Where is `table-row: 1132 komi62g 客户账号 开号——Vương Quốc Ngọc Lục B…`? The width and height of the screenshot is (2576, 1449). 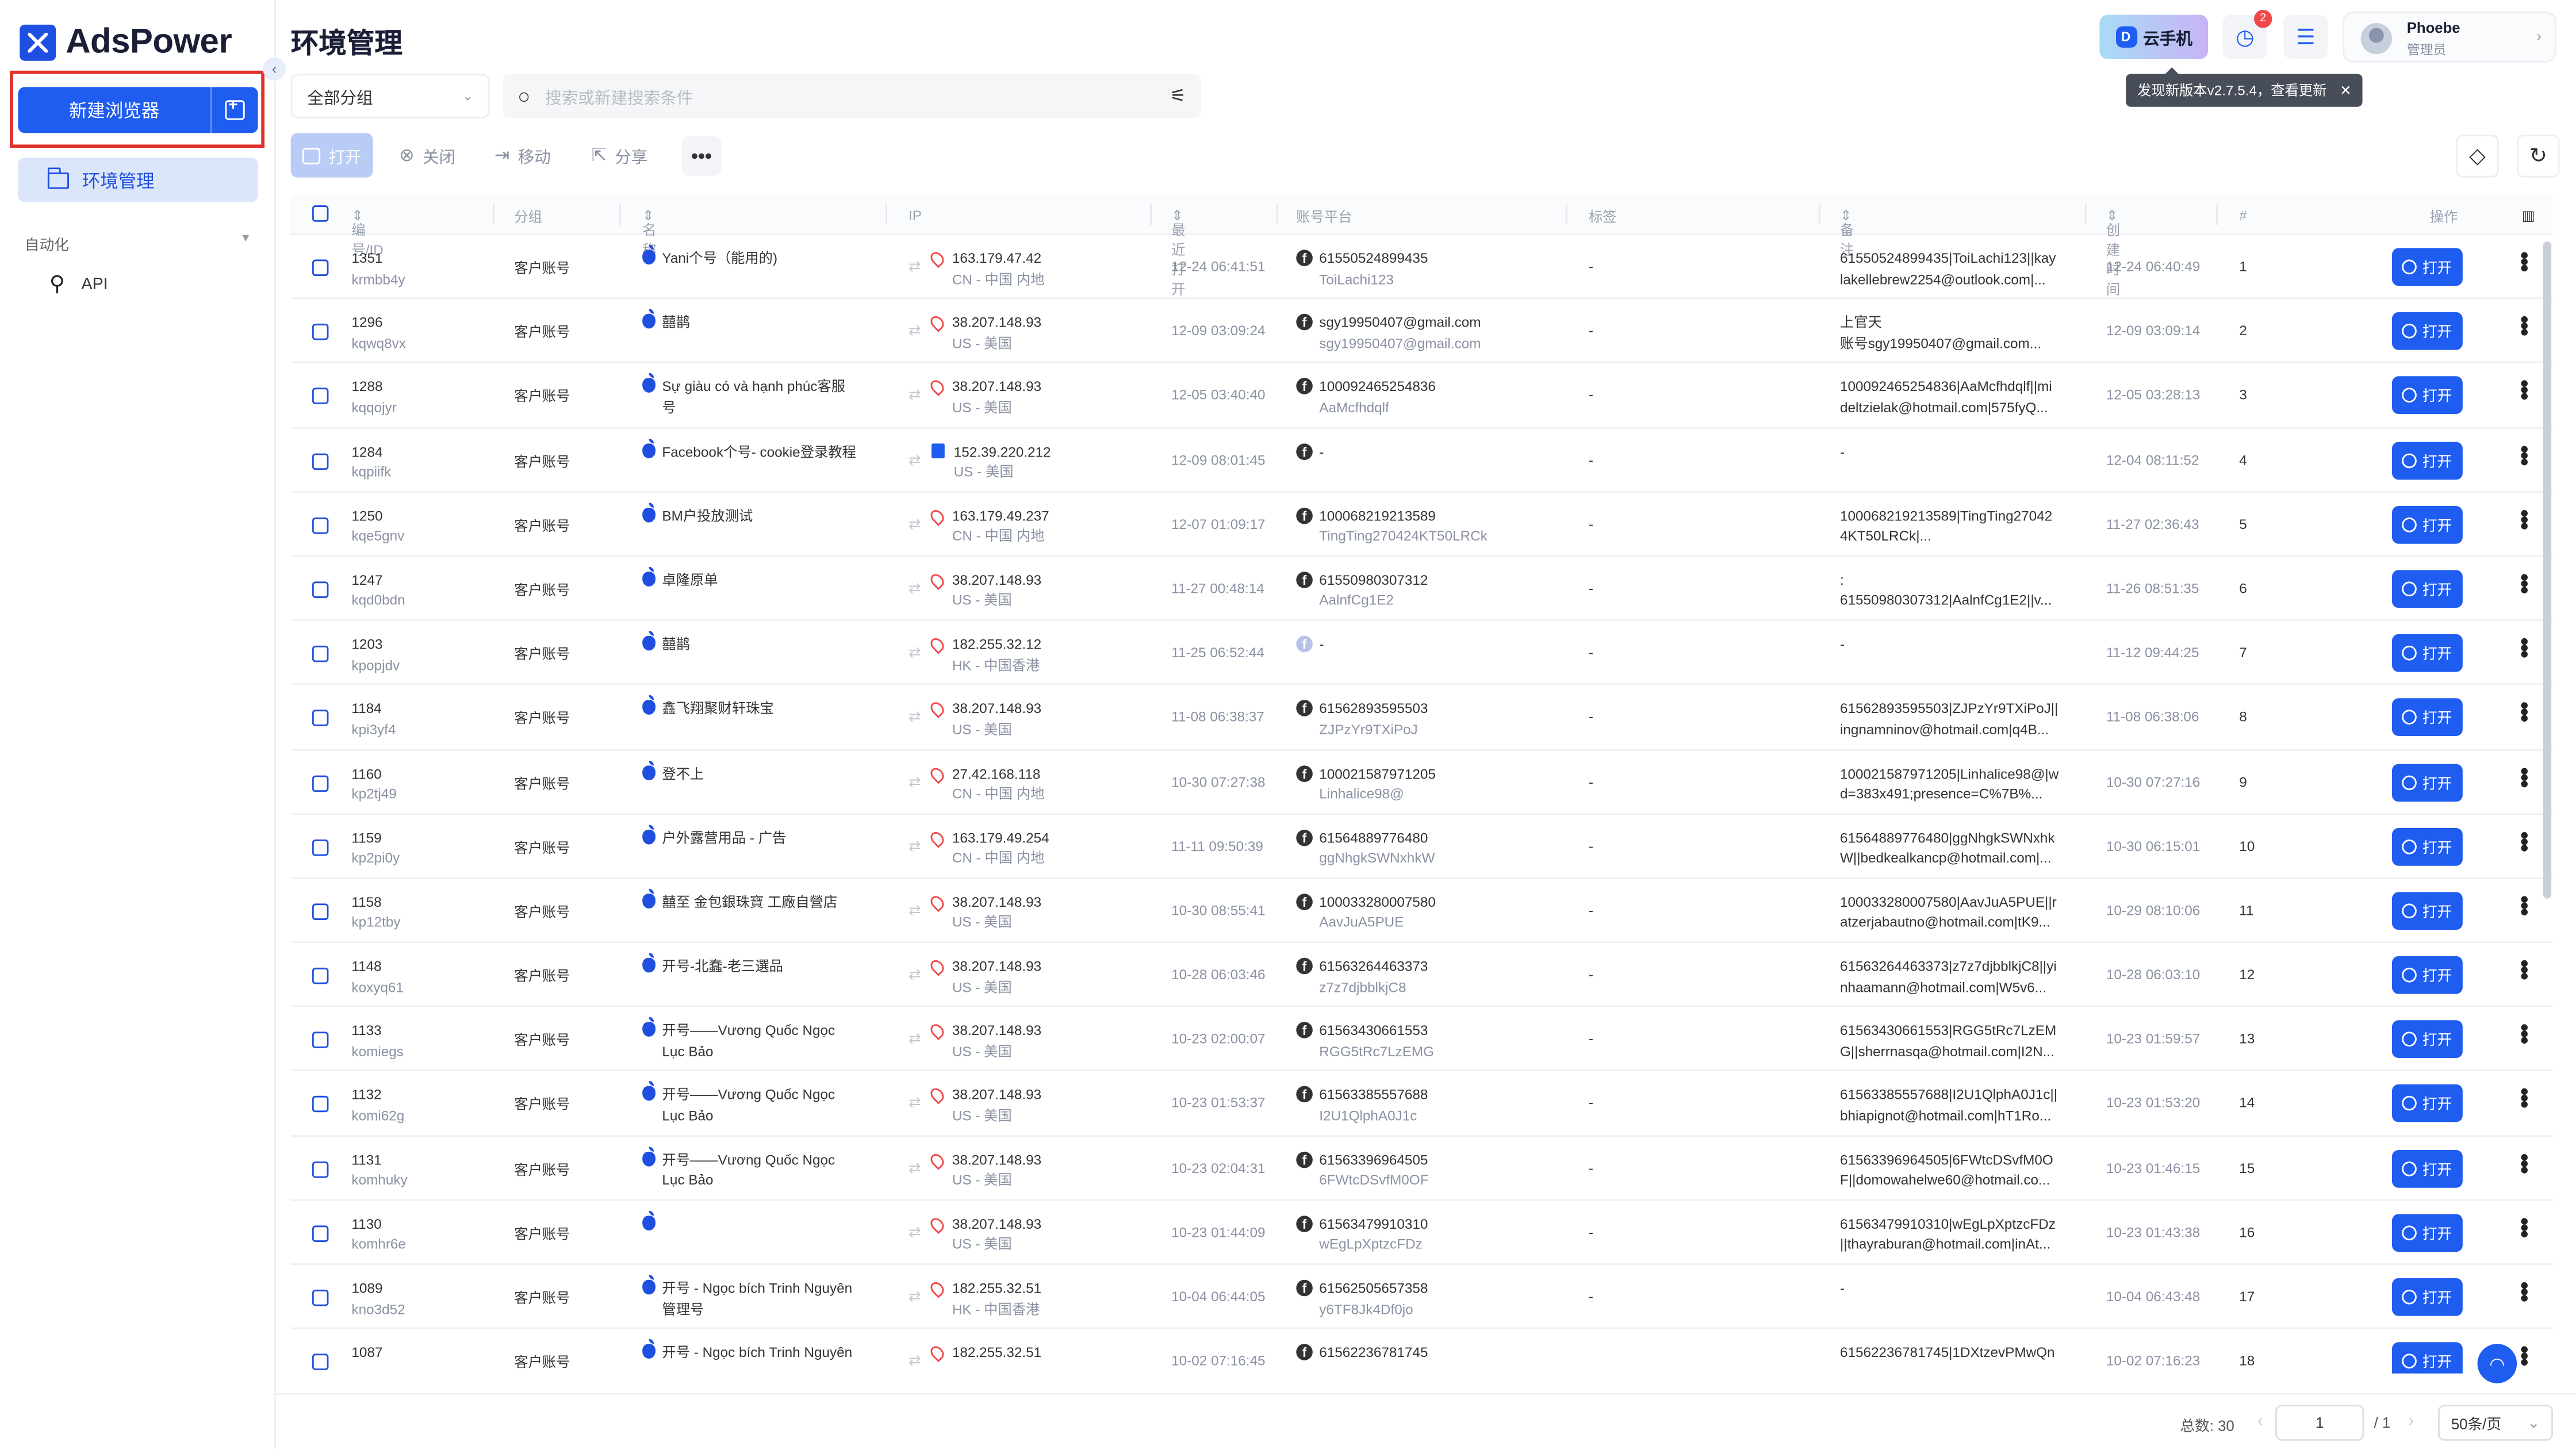 table-row: 1132 komi62g 客户账号 开号——Vương Quốc Ngọc Lục B… is located at coordinates (1421, 1104).